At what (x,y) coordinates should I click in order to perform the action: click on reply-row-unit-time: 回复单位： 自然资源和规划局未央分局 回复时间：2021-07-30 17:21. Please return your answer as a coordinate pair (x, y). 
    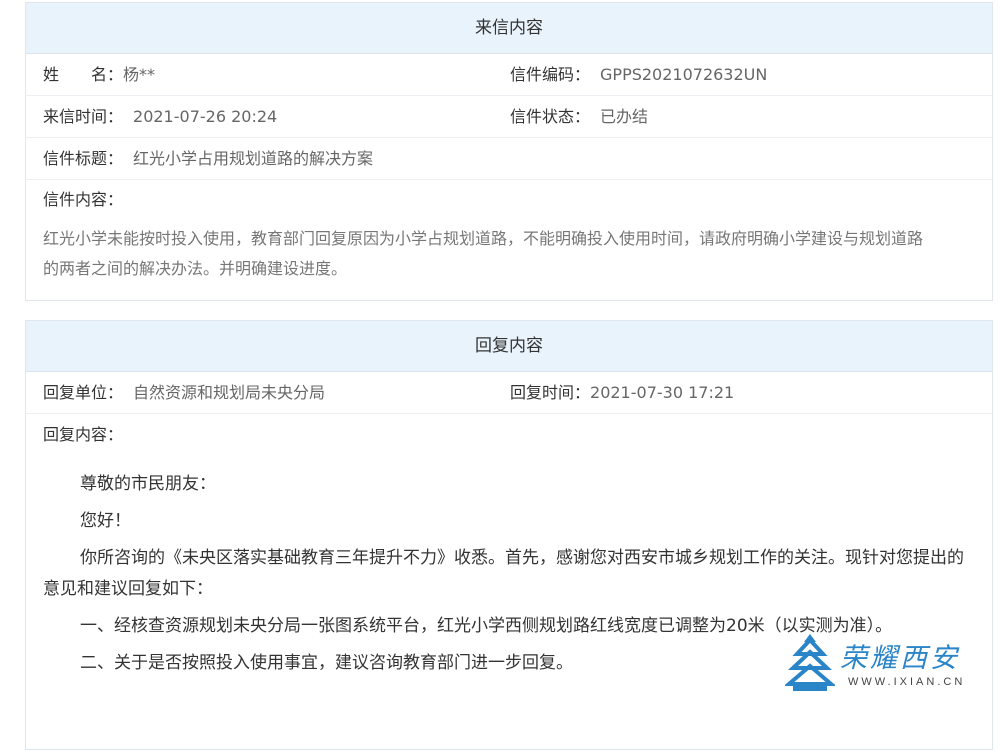
    Looking at the image, I should click on (509, 393).